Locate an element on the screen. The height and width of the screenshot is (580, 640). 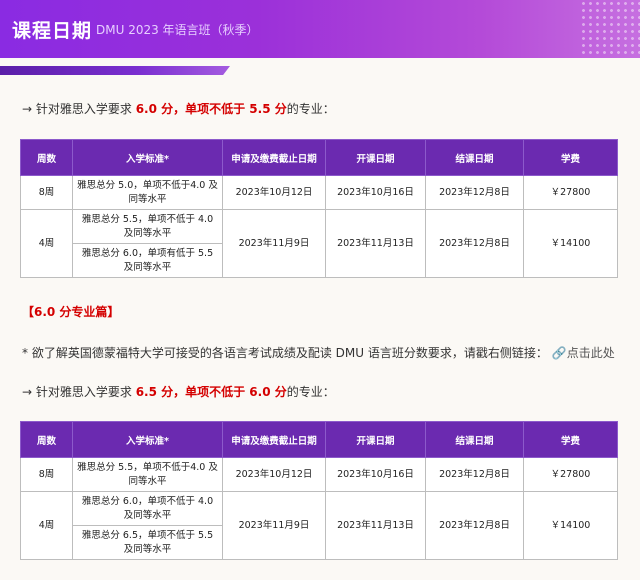
page-header: 课程日期 DMU 2023 年语言班（秋季） is located at coordinates (320, 29).